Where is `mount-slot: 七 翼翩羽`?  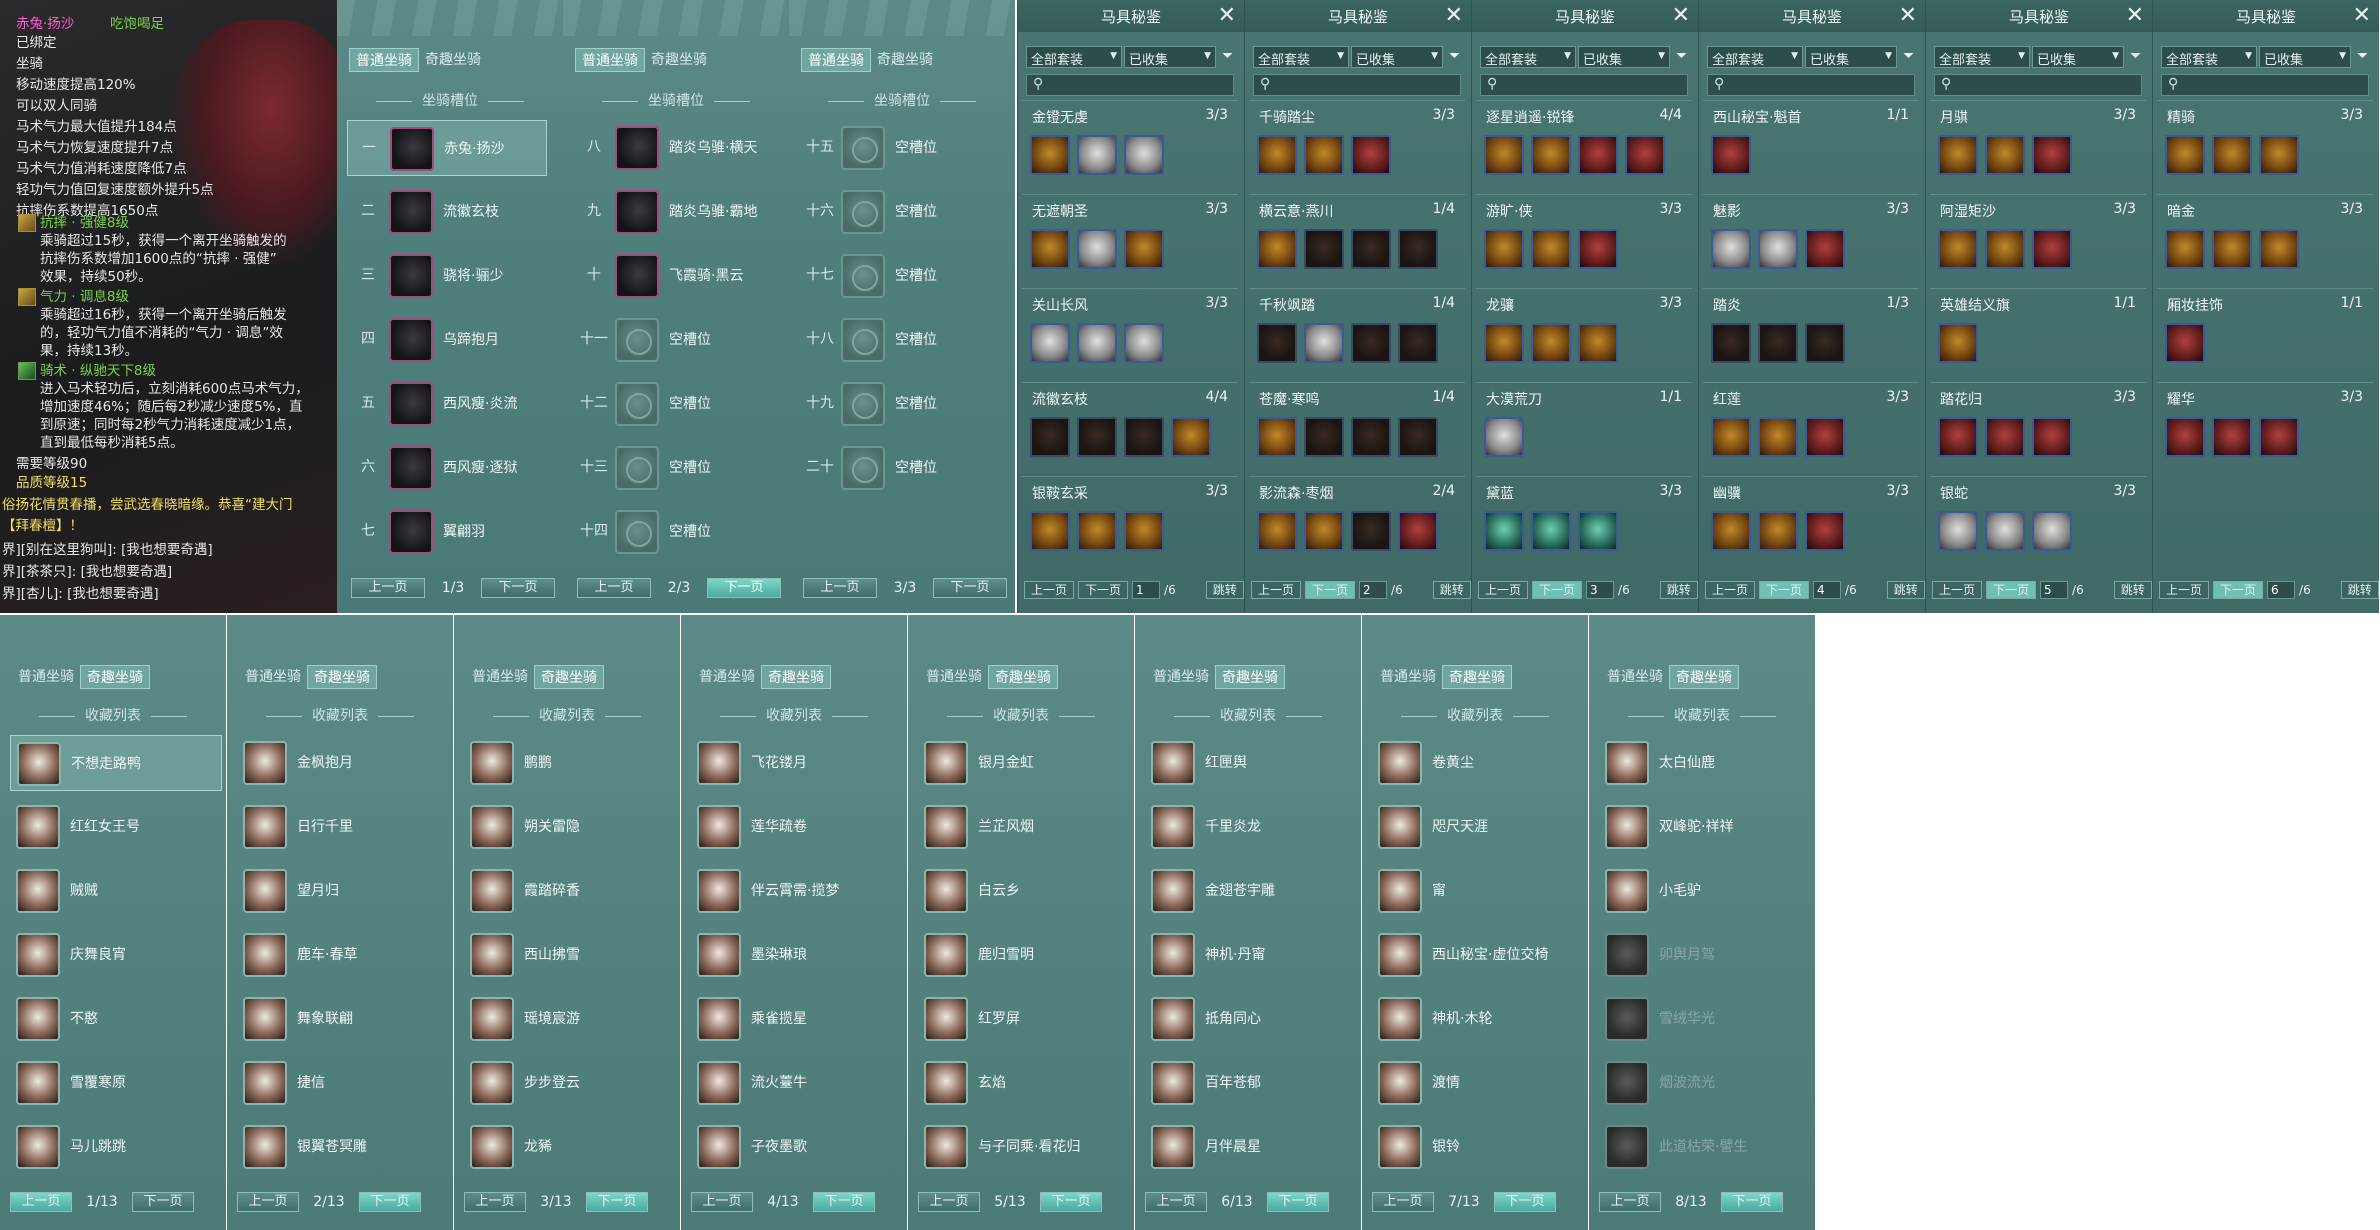 mount-slot: 七 翼翩羽 is located at coordinates (447, 532).